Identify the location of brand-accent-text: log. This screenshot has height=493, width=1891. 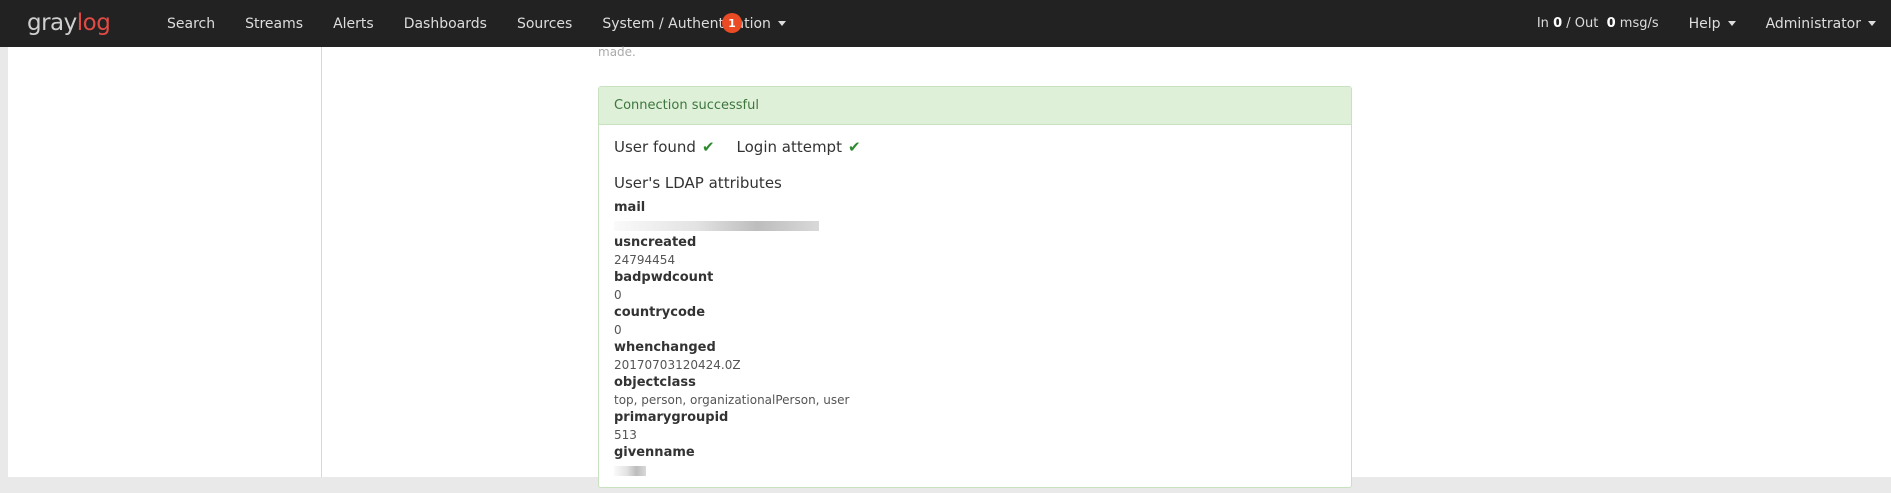
(93, 23).